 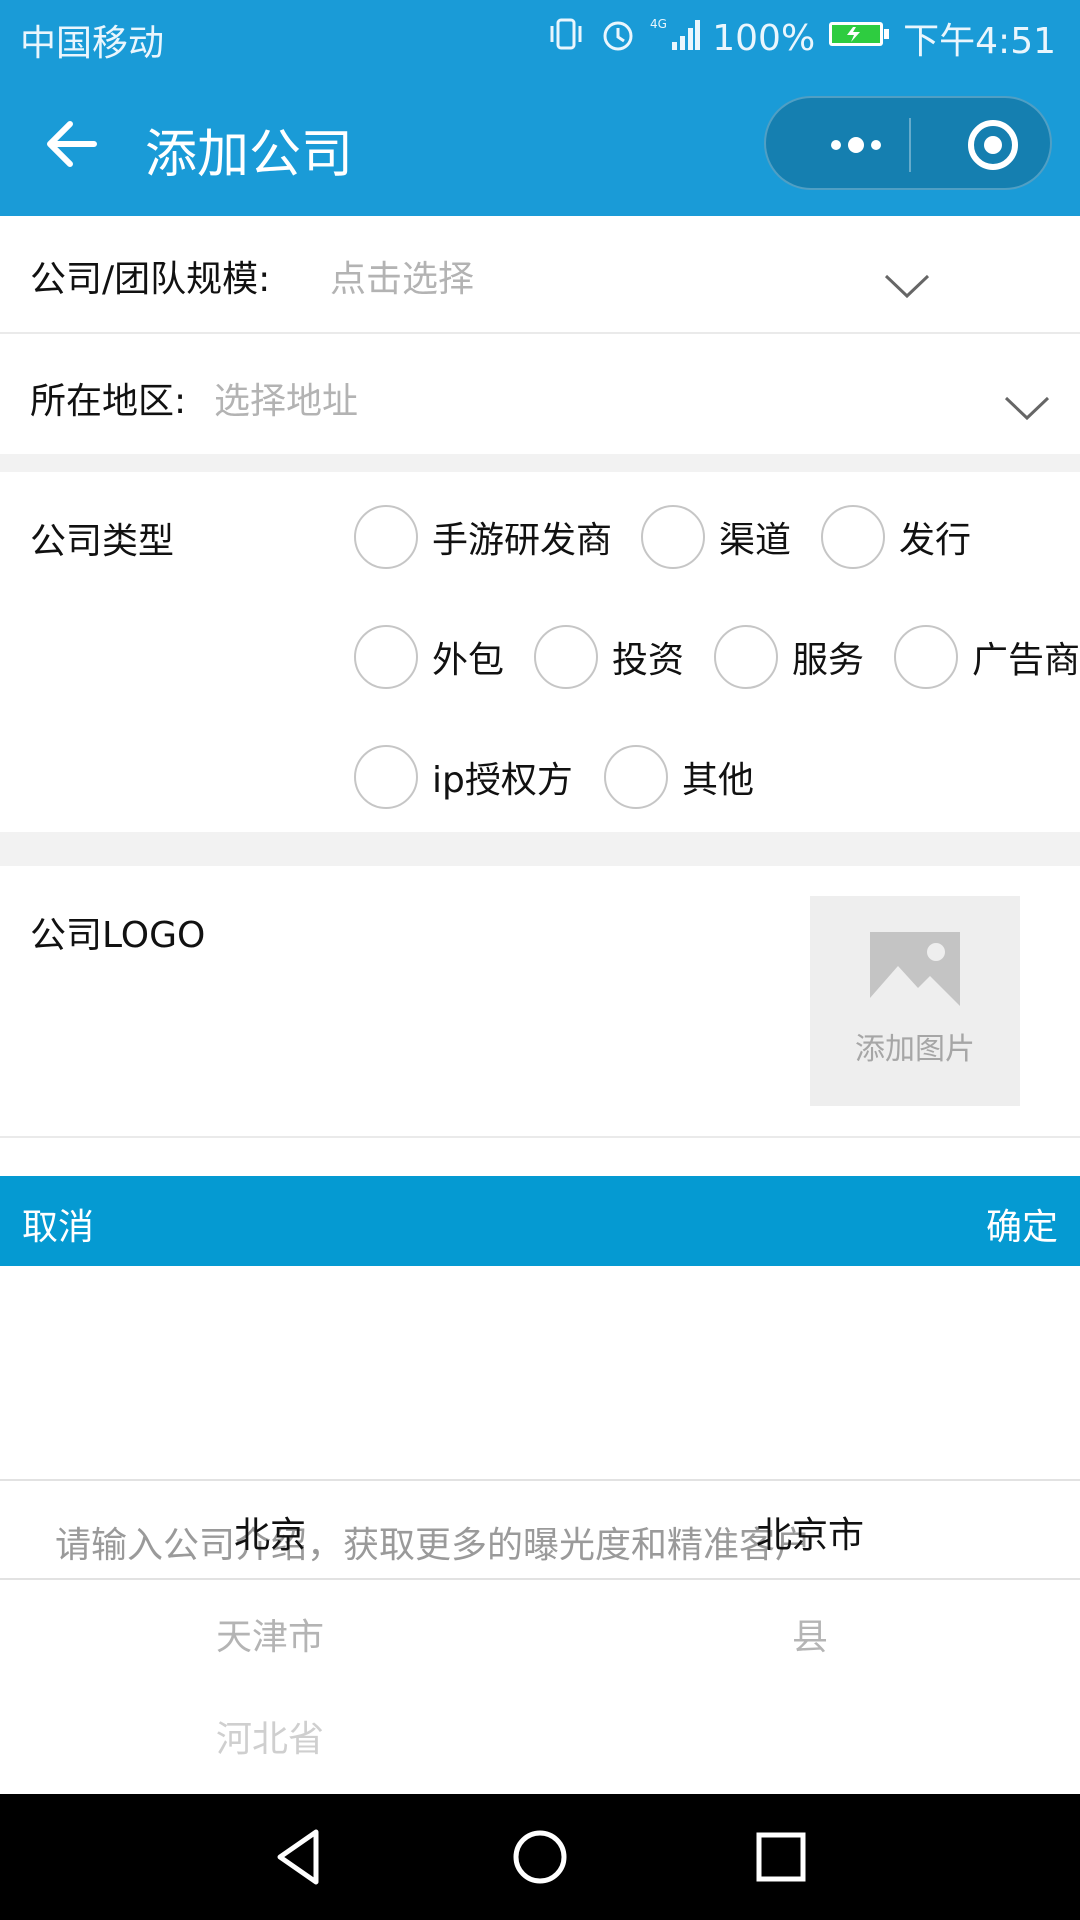 I want to click on capsule-divider, so click(x=910, y=145).